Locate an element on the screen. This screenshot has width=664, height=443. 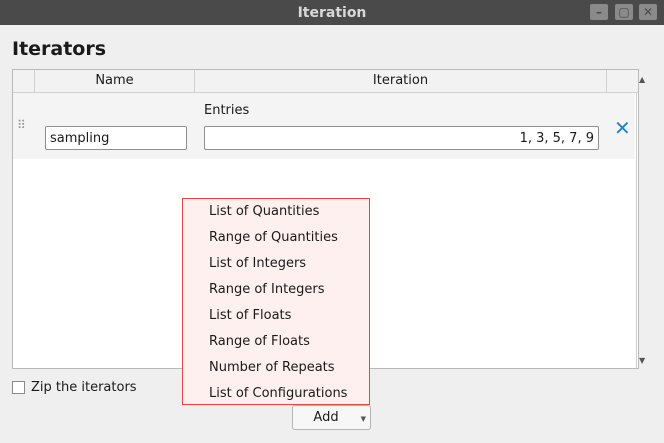
close-icon: ✕ is located at coordinates (648, 12).